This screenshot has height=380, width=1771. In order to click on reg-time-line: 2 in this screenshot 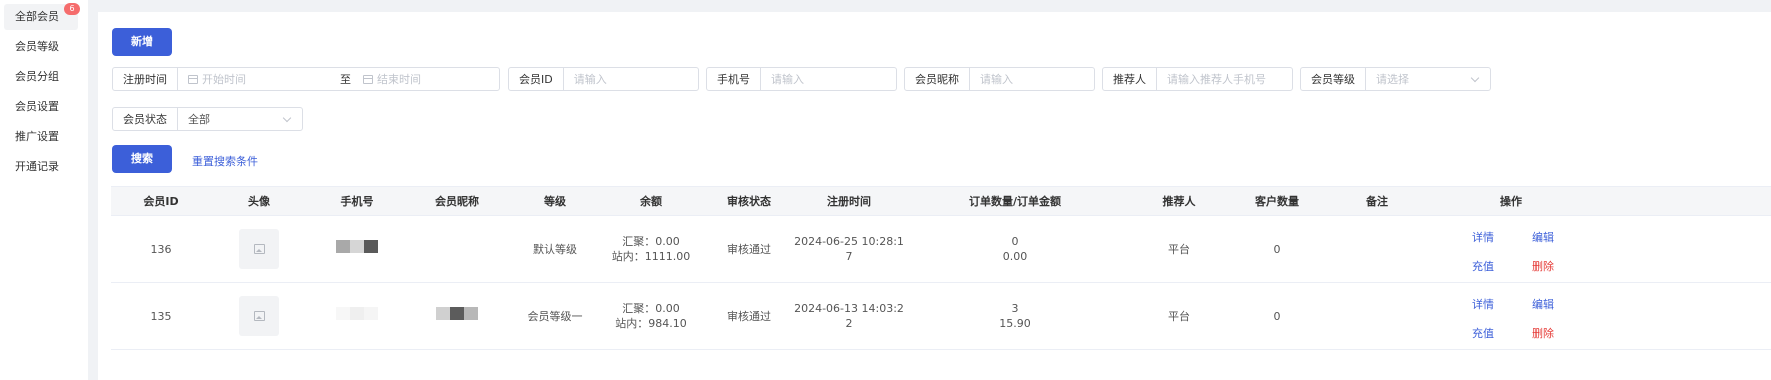, I will do `click(849, 323)`.